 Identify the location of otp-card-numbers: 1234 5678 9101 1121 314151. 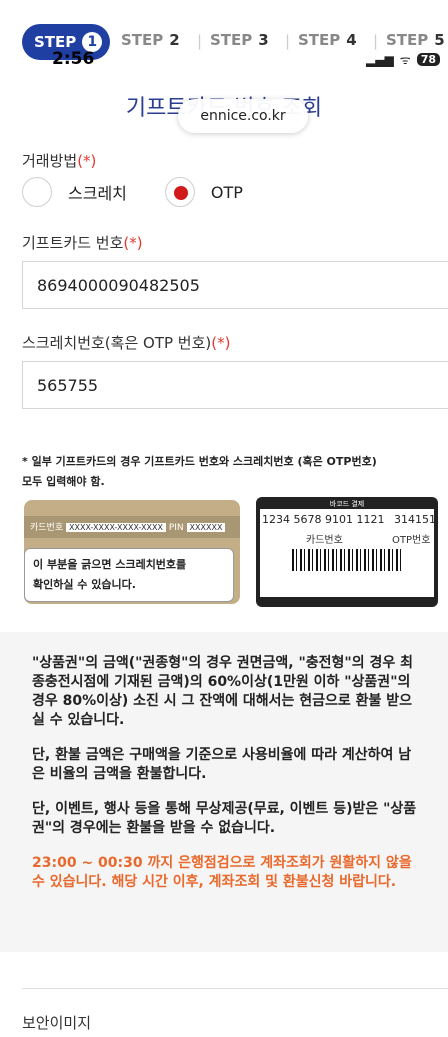
(349, 519).